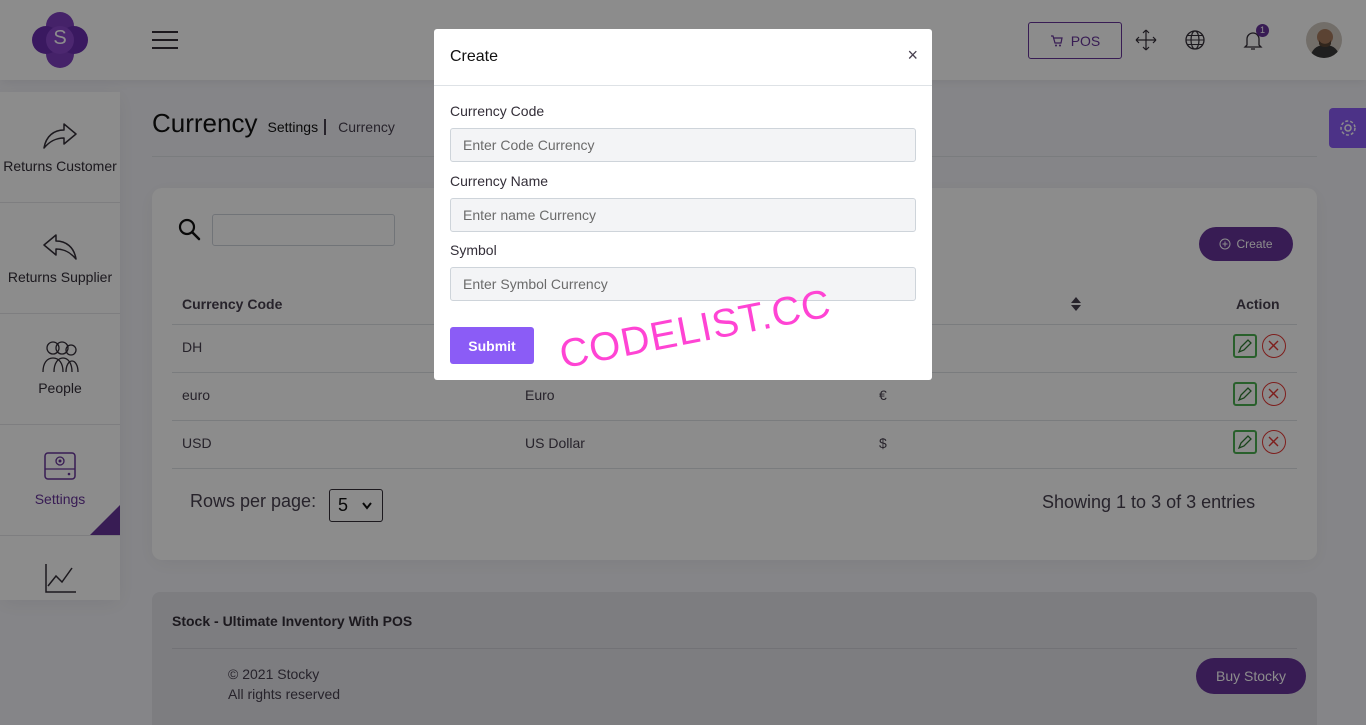  Describe the element at coordinates (492, 345) in the screenshot. I see `submit-button: Submit` at that location.